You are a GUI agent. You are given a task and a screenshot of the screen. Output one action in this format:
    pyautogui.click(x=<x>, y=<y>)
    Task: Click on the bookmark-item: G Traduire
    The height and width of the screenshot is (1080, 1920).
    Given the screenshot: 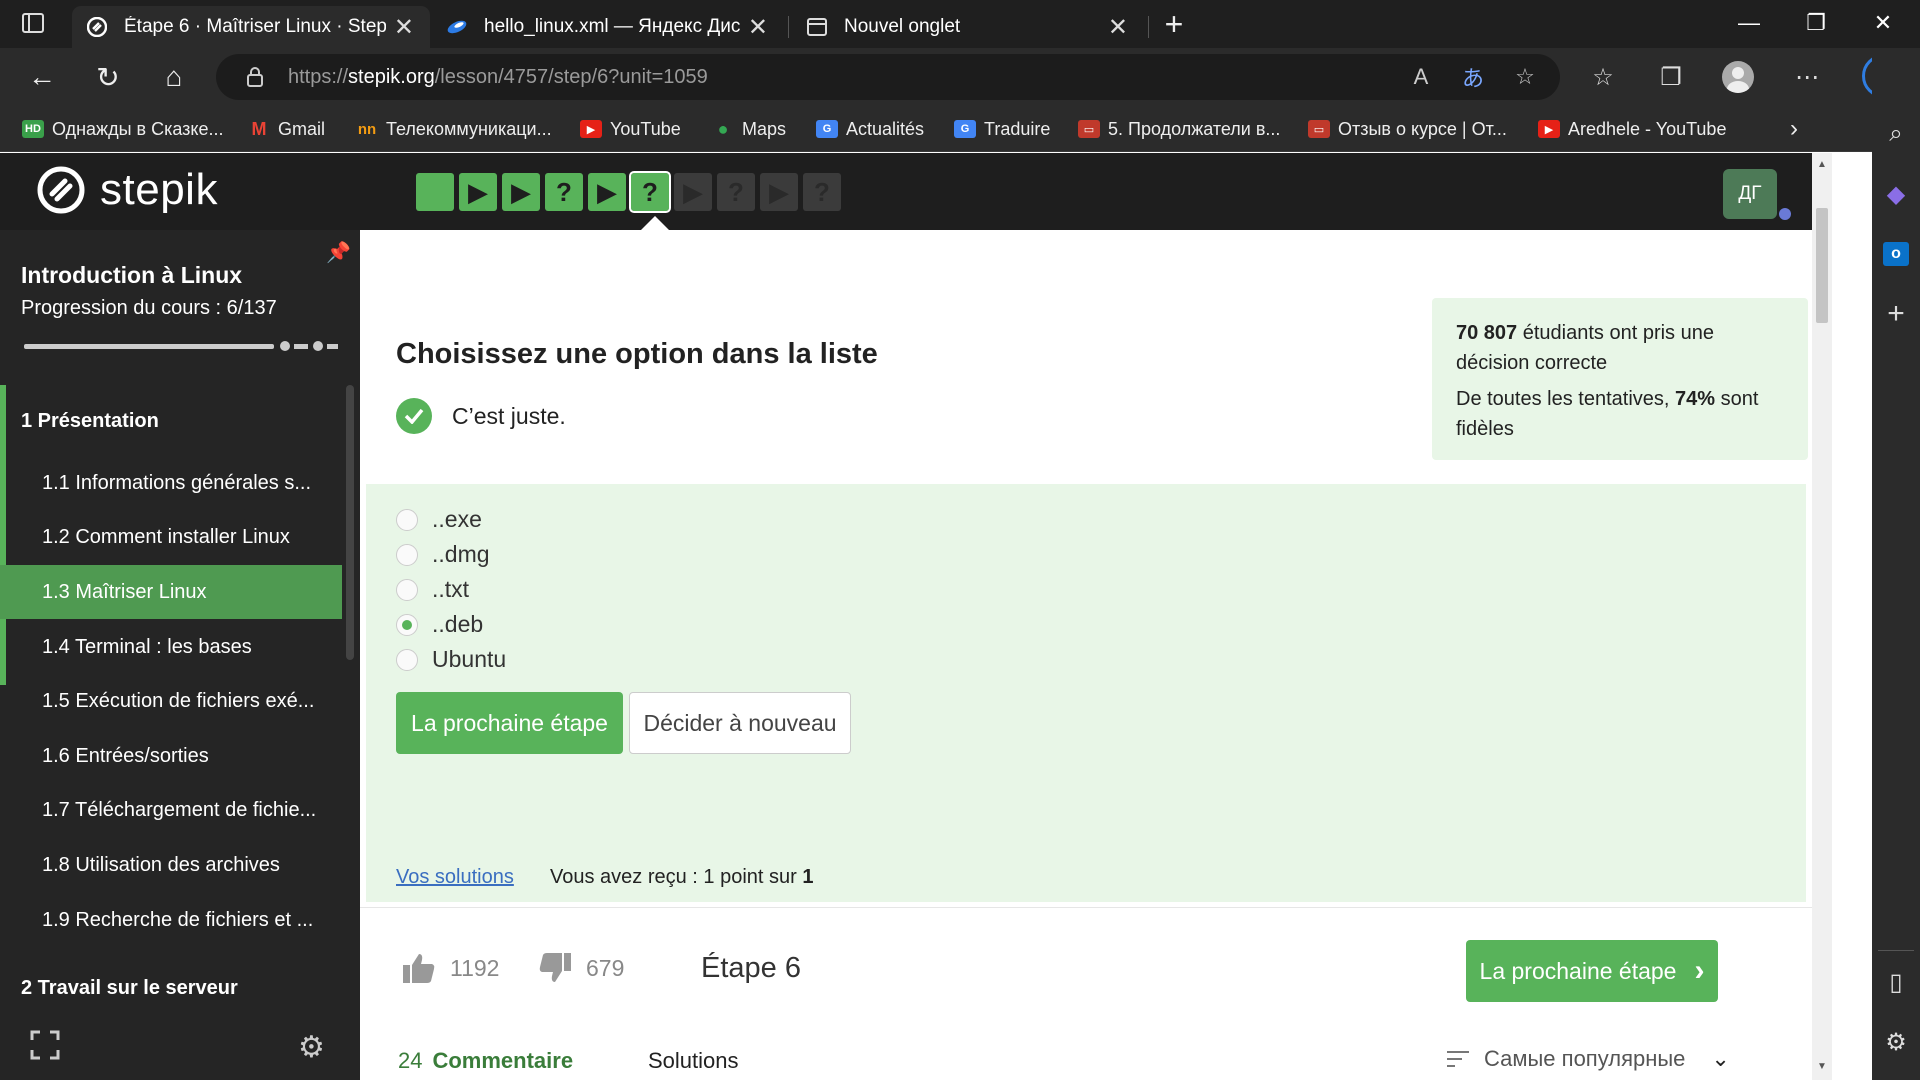 What is the action you would take?
    pyautogui.click(x=1002, y=129)
    